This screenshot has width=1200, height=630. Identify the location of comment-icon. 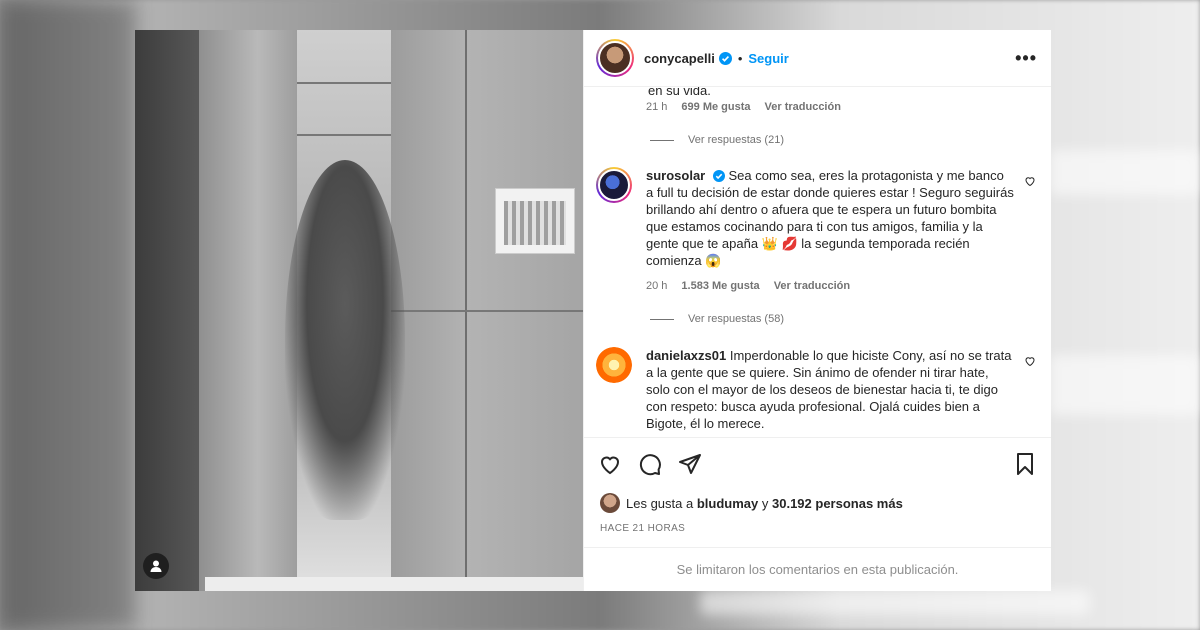
(650, 464).